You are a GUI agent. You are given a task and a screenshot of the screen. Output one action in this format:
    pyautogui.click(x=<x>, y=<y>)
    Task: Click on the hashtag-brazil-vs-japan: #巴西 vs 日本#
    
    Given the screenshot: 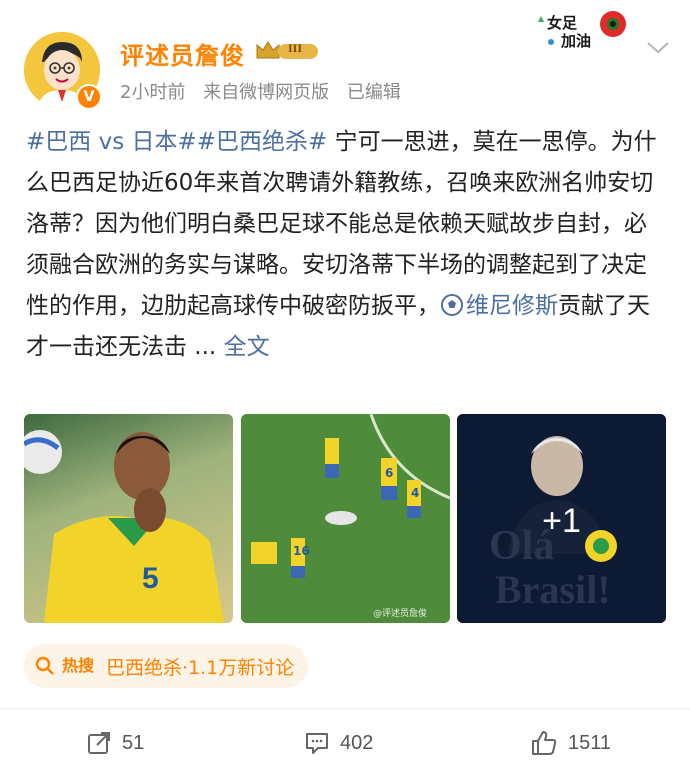 What is the action you would take?
    pyautogui.click(x=111, y=142)
    